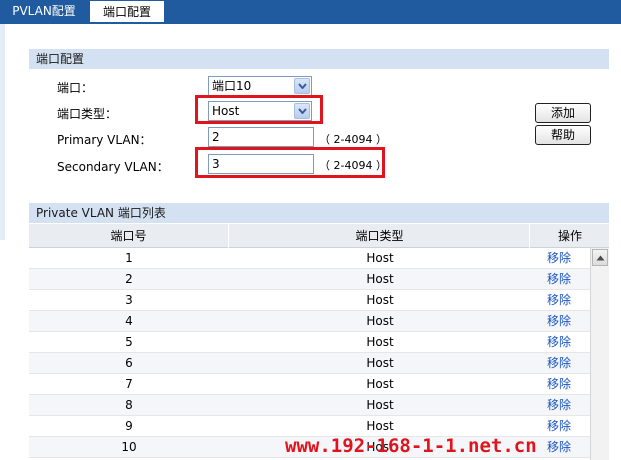 The image size is (621, 460). What do you see at coordinates (261, 137) in the screenshot?
I see `primary-vlan-input: 2` at bounding box center [261, 137].